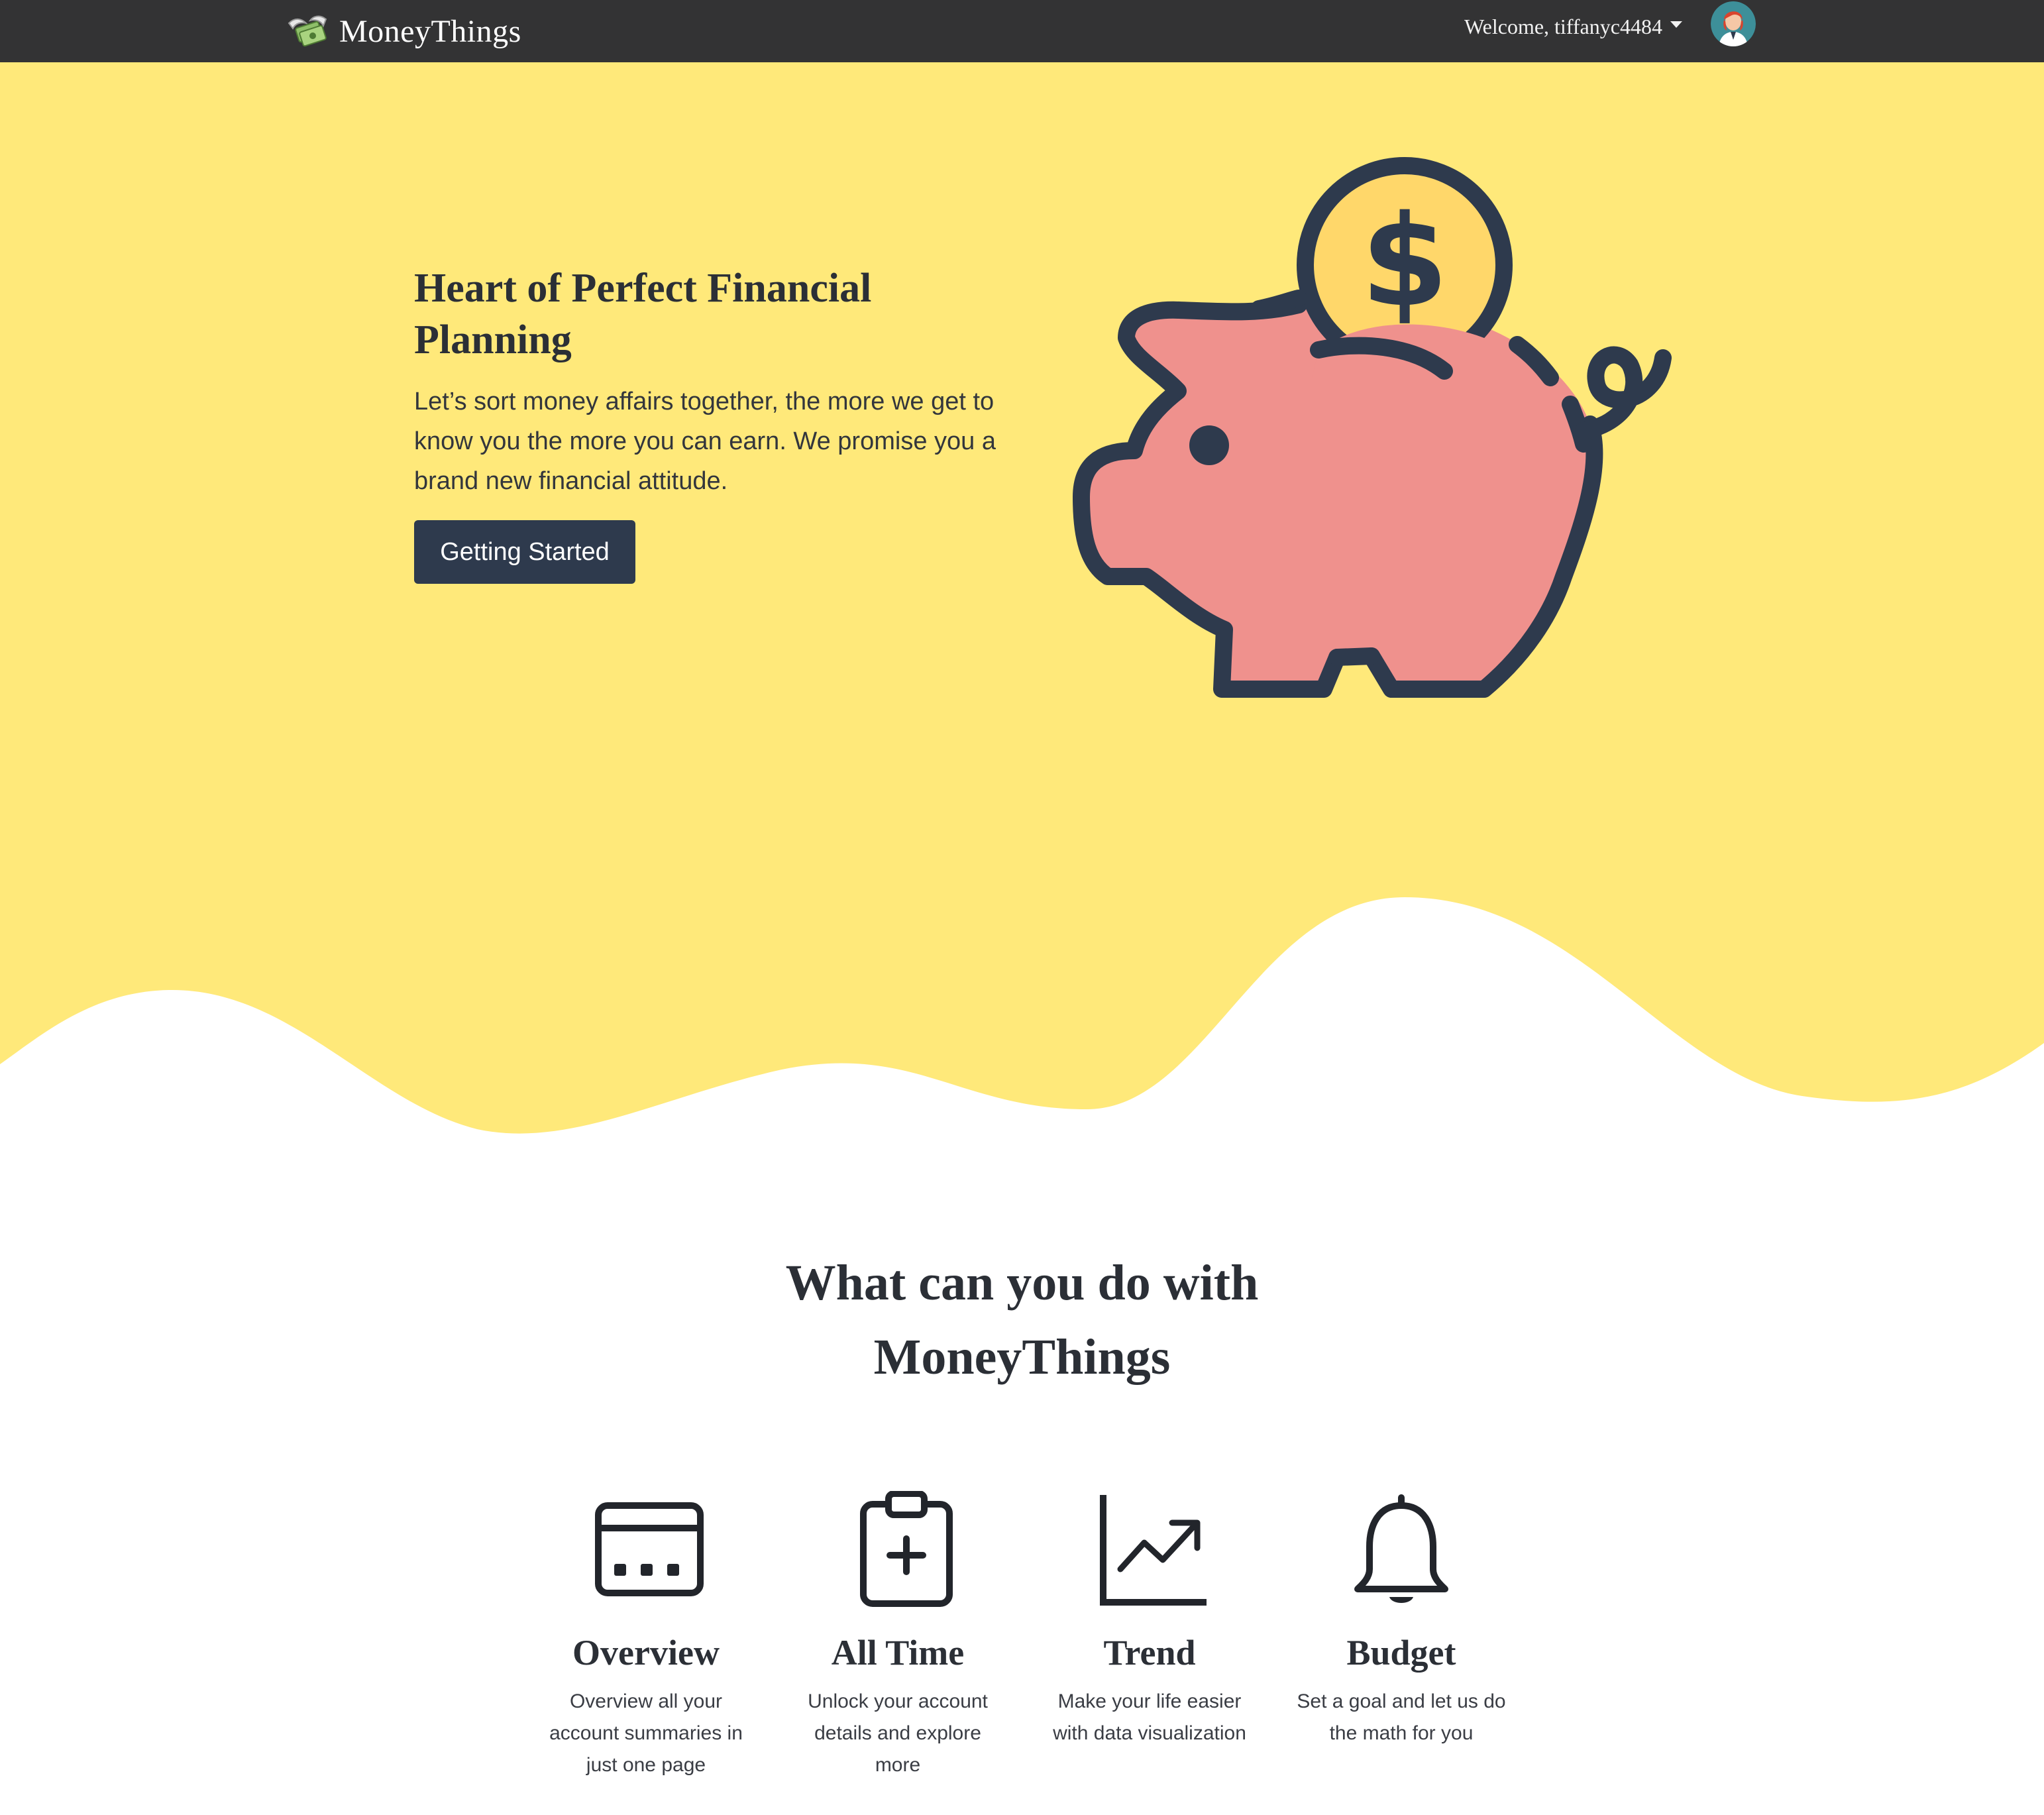 The image size is (2044, 1815). Describe the element at coordinates (1022, 1320) in the screenshot. I see `features-section-title: What can you do with MoneyThings` at that location.